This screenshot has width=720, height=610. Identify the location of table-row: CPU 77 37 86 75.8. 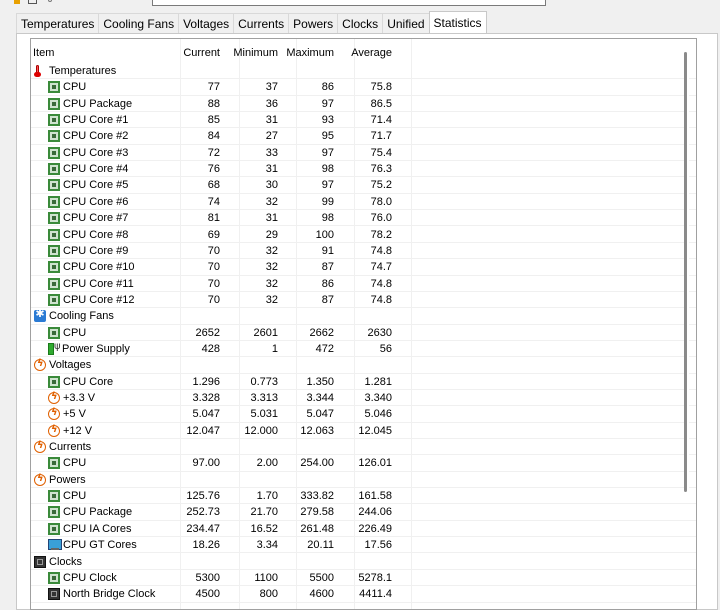
(363, 87).